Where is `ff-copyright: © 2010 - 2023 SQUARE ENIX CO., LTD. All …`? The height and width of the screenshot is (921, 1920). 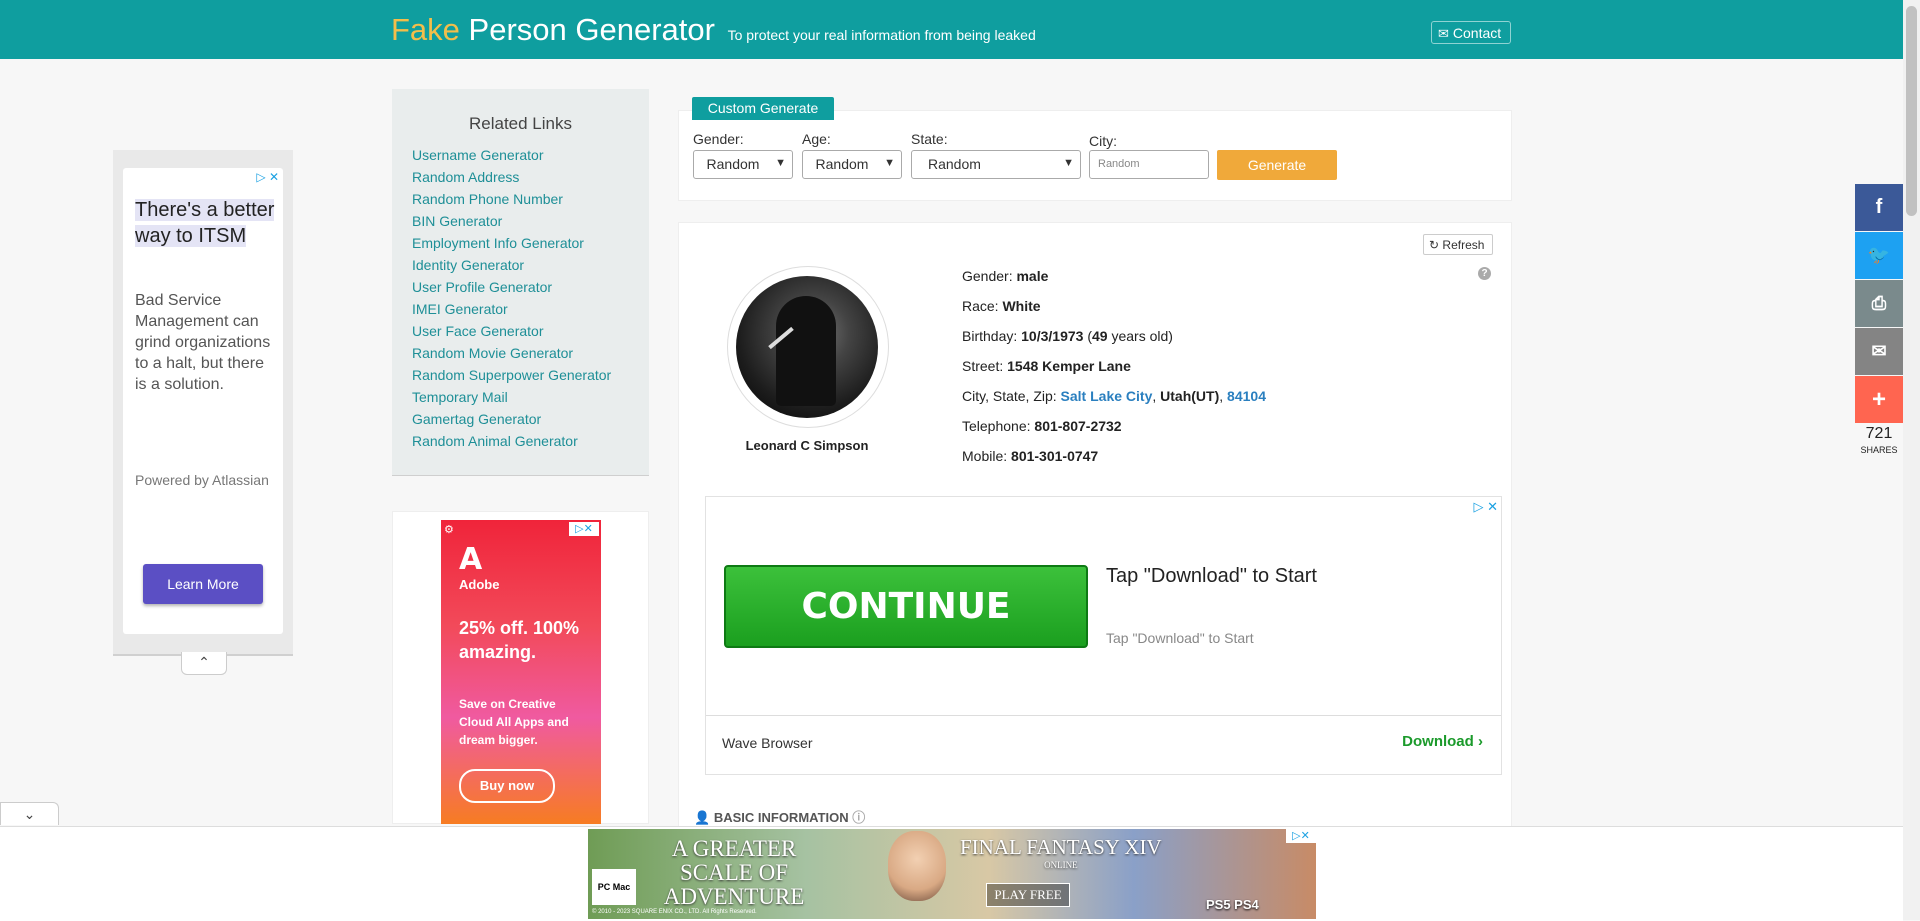
ff-copyright: © 2010 - 2023 SQUARE ENIX CO., LTD. All … is located at coordinates (674, 912).